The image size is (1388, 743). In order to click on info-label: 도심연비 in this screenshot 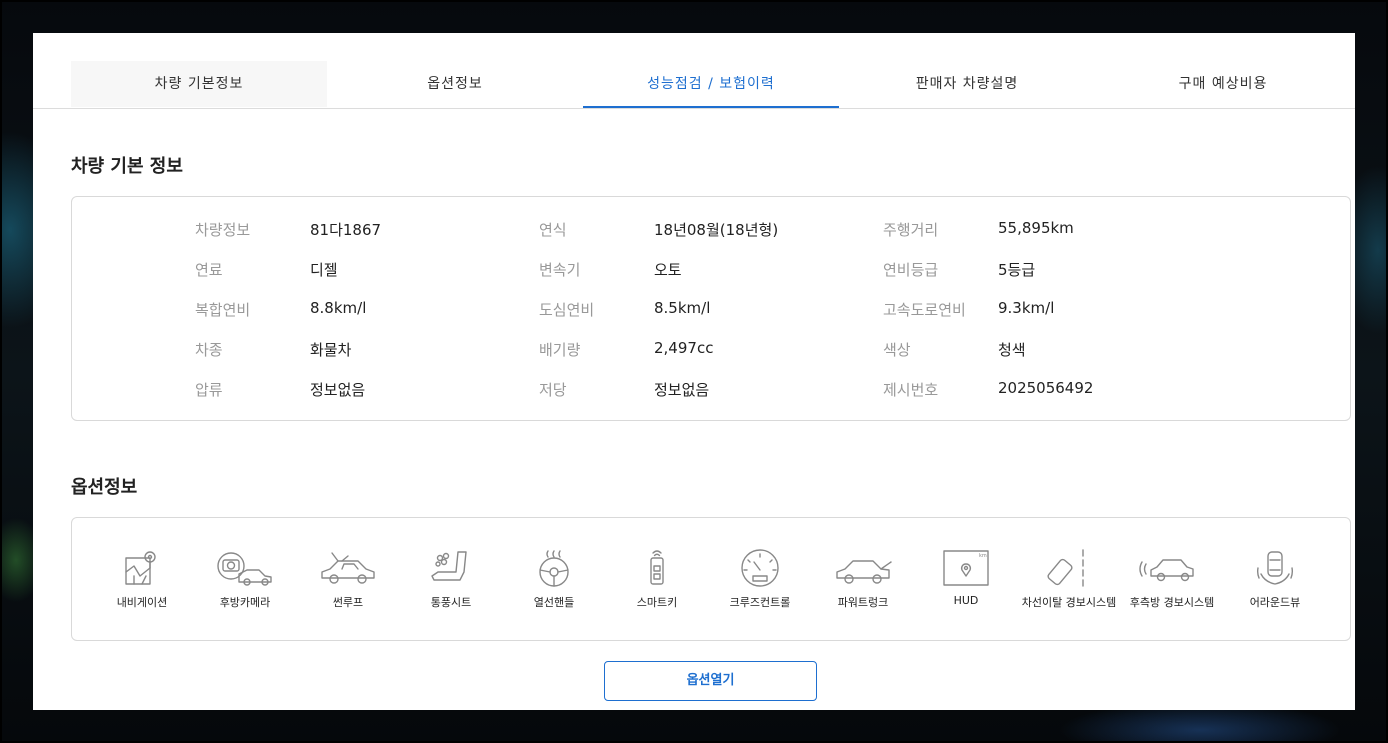, I will do `click(567, 310)`.